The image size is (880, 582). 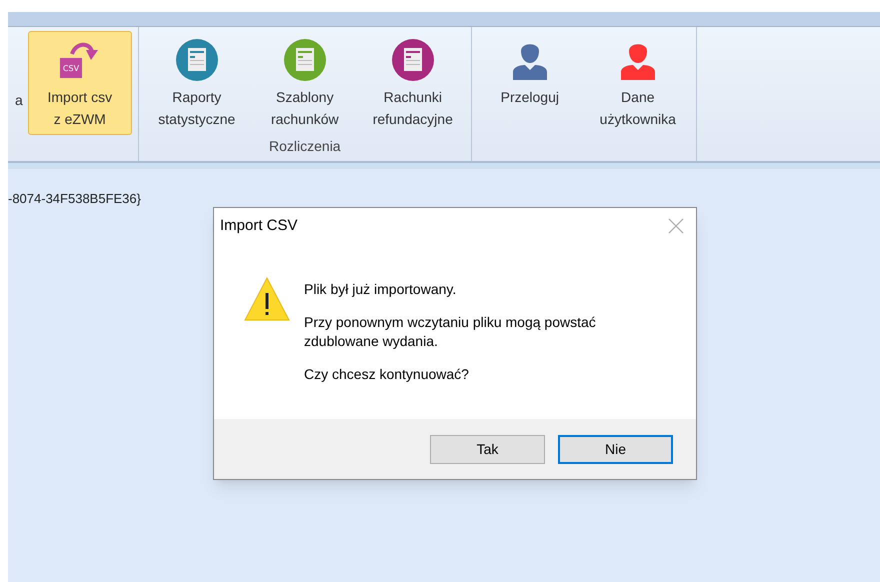 I want to click on record-id-text: -8074-34F538B5FE36}, so click(x=74, y=199).